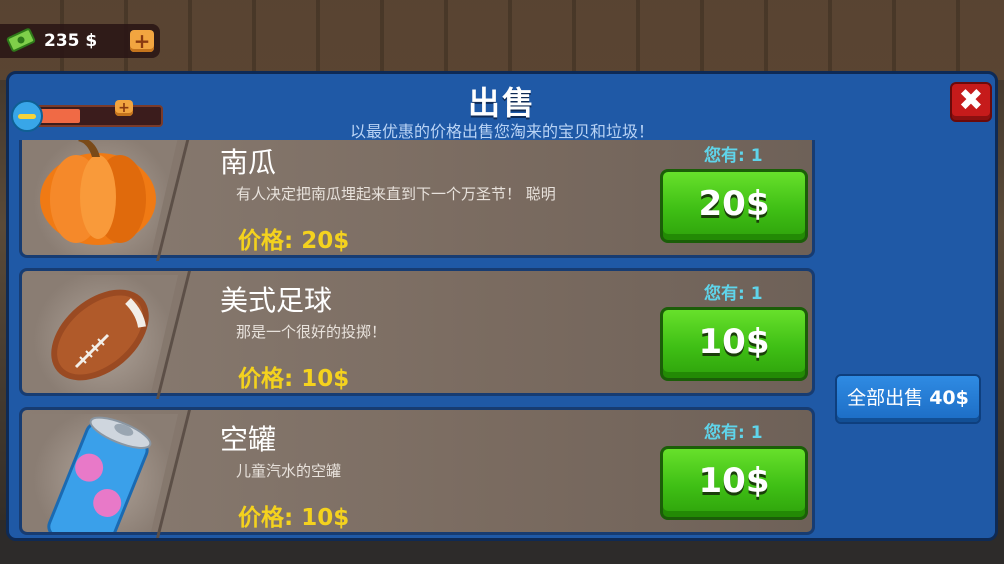  I want to click on close-button: ✖, so click(971, 102).